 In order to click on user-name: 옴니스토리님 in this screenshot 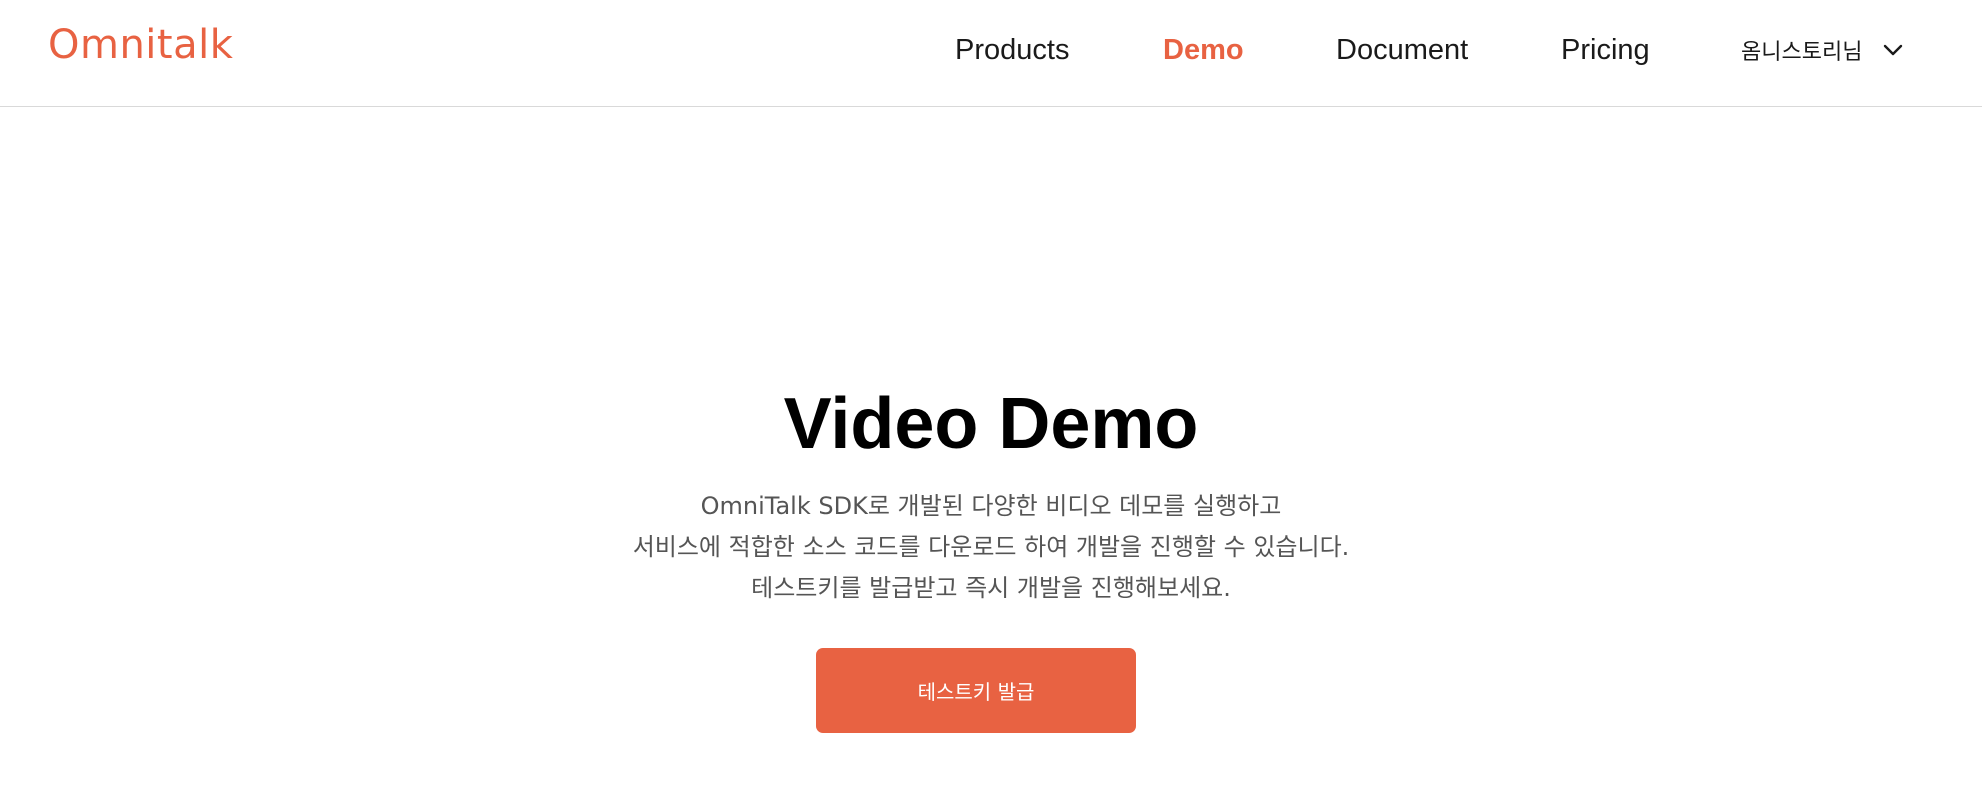, I will do `click(1802, 52)`.